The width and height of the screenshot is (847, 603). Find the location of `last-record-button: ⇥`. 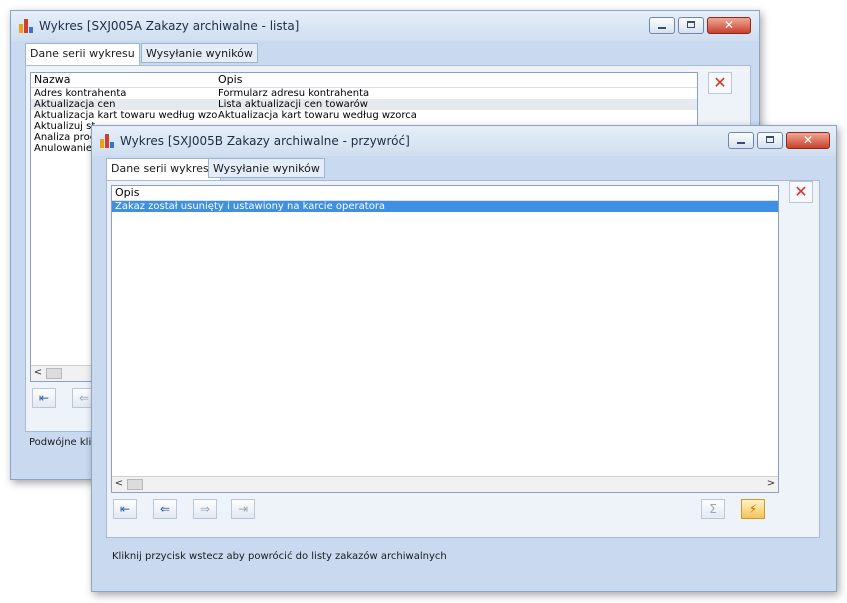

last-record-button: ⇥ is located at coordinates (243, 509).